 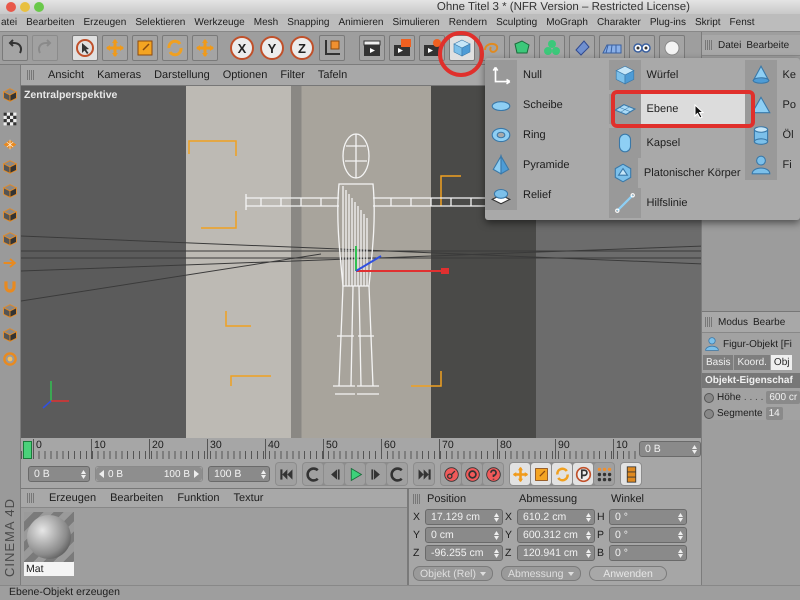 What do you see at coordinates (541, 474) in the screenshot?
I see `scale-key-button` at bounding box center [541, 474].